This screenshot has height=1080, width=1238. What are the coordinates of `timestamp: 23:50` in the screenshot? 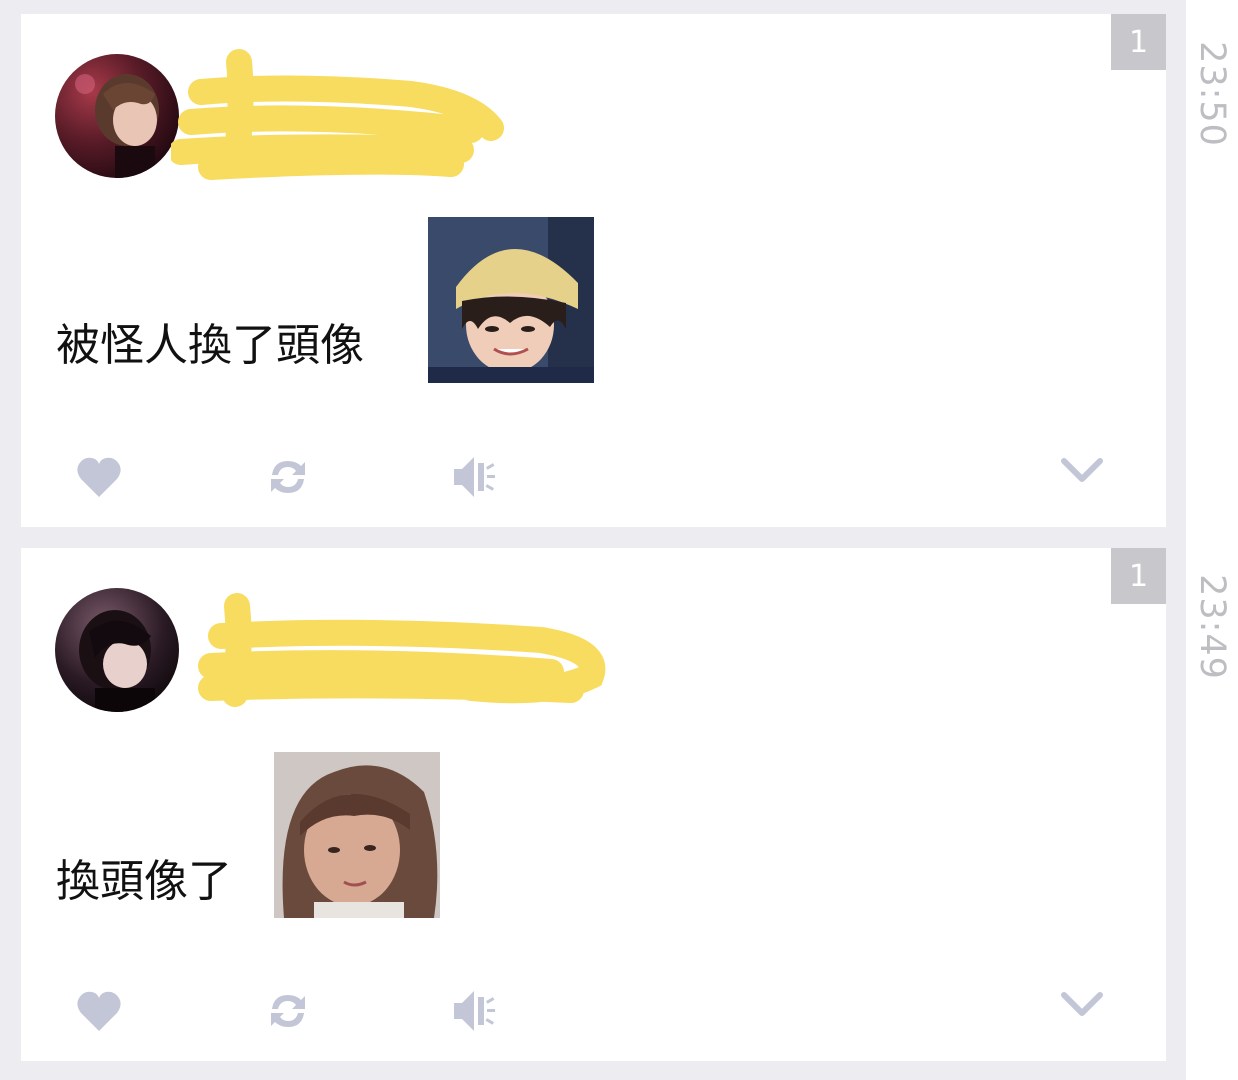 It's located at (1212, 94).